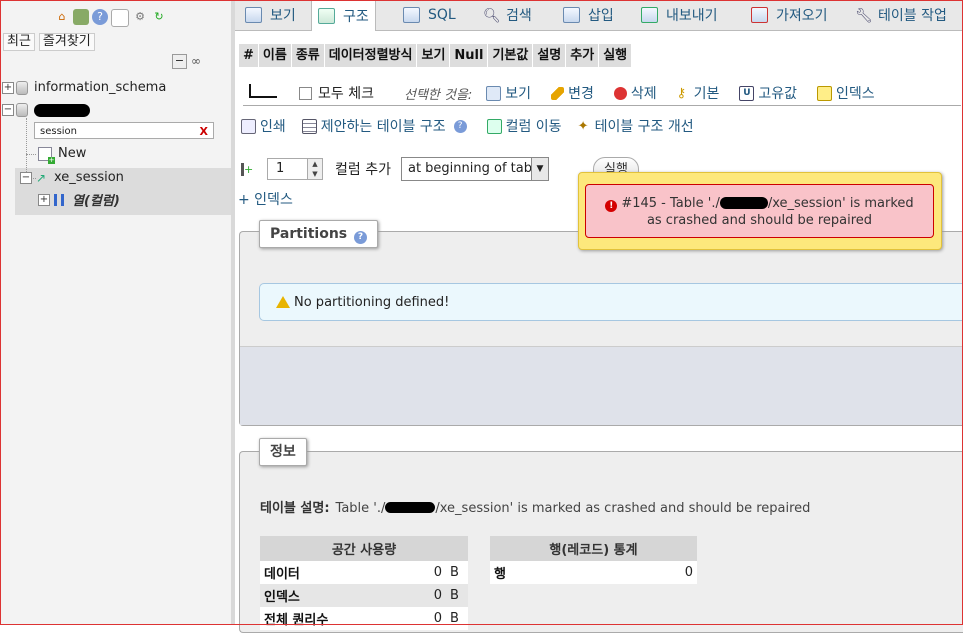 The width and height of the screenshot is (963, 633). What do you see at coordinates (698, 93) in the screenshot?
I see `primary-selected-button: ⚷ 기본` at bounding box center [698, 93].